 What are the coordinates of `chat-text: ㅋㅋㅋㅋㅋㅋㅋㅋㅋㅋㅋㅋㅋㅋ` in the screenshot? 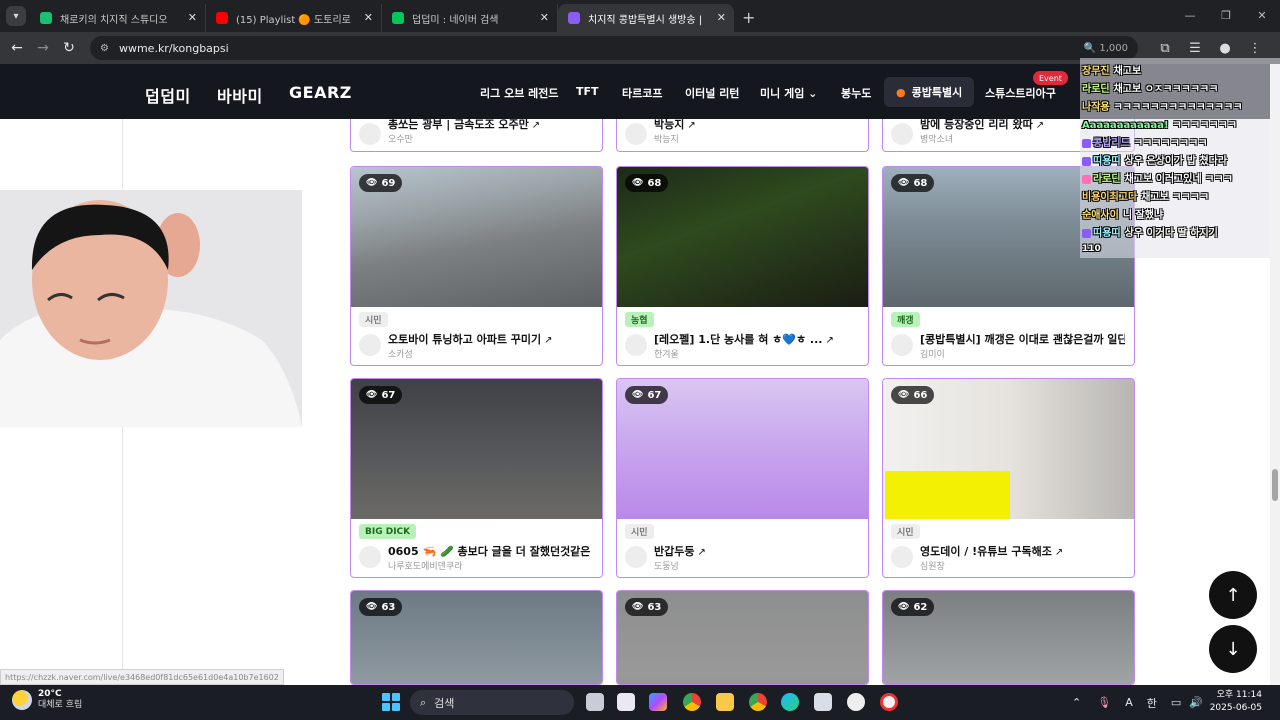 It's located at (1178, 107).